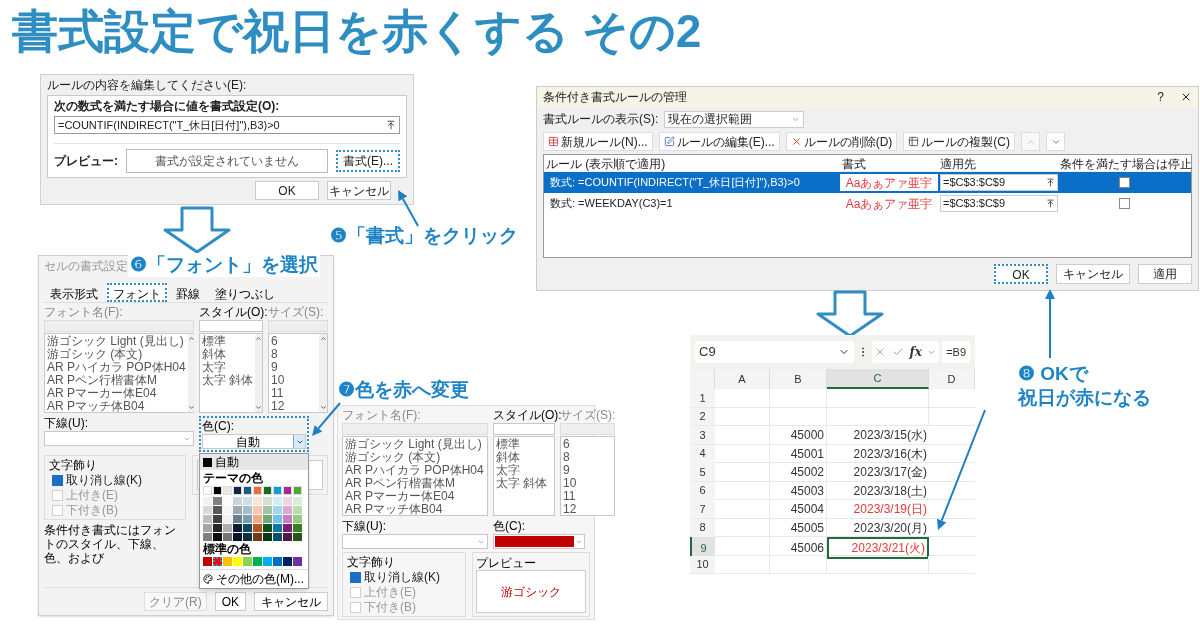  I want to click on move-down-button, so click(1055, 141).